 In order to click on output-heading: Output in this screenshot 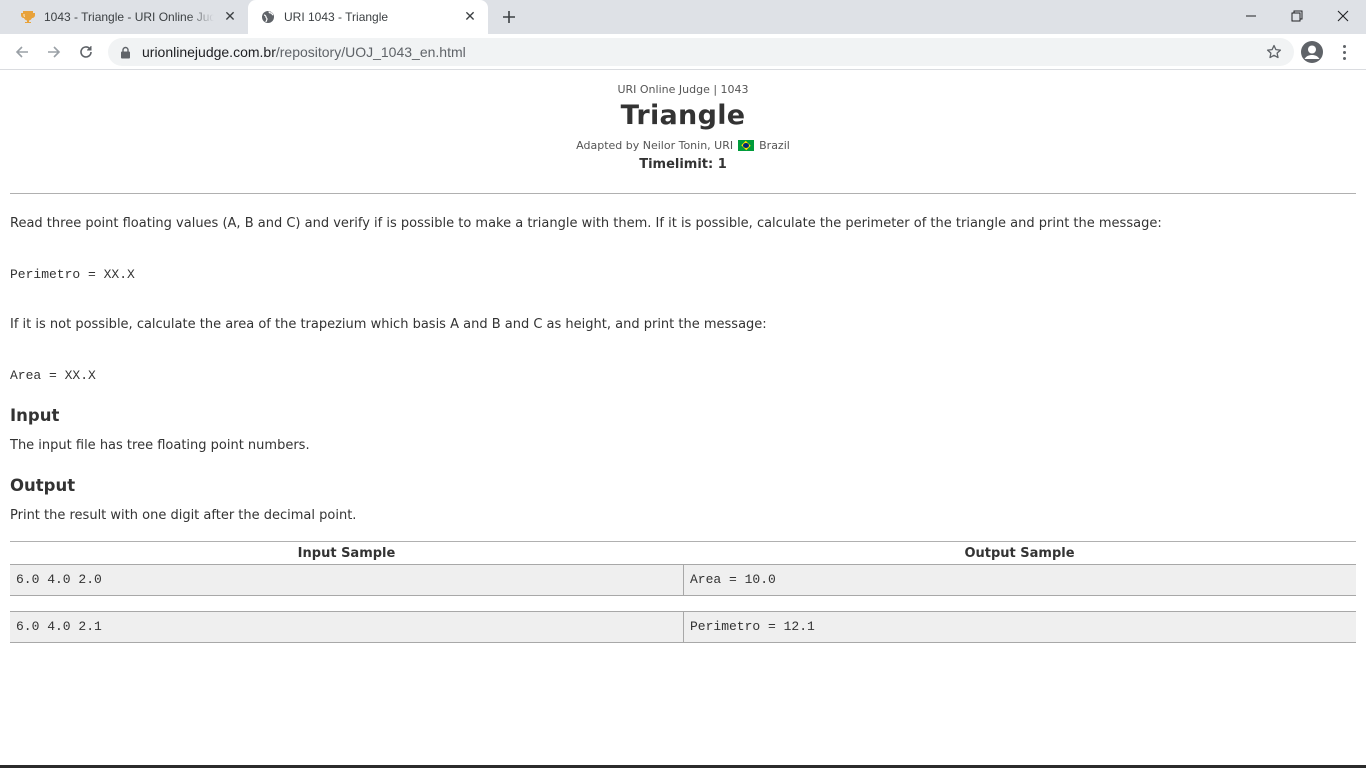, I will do `click(43, 485)`.